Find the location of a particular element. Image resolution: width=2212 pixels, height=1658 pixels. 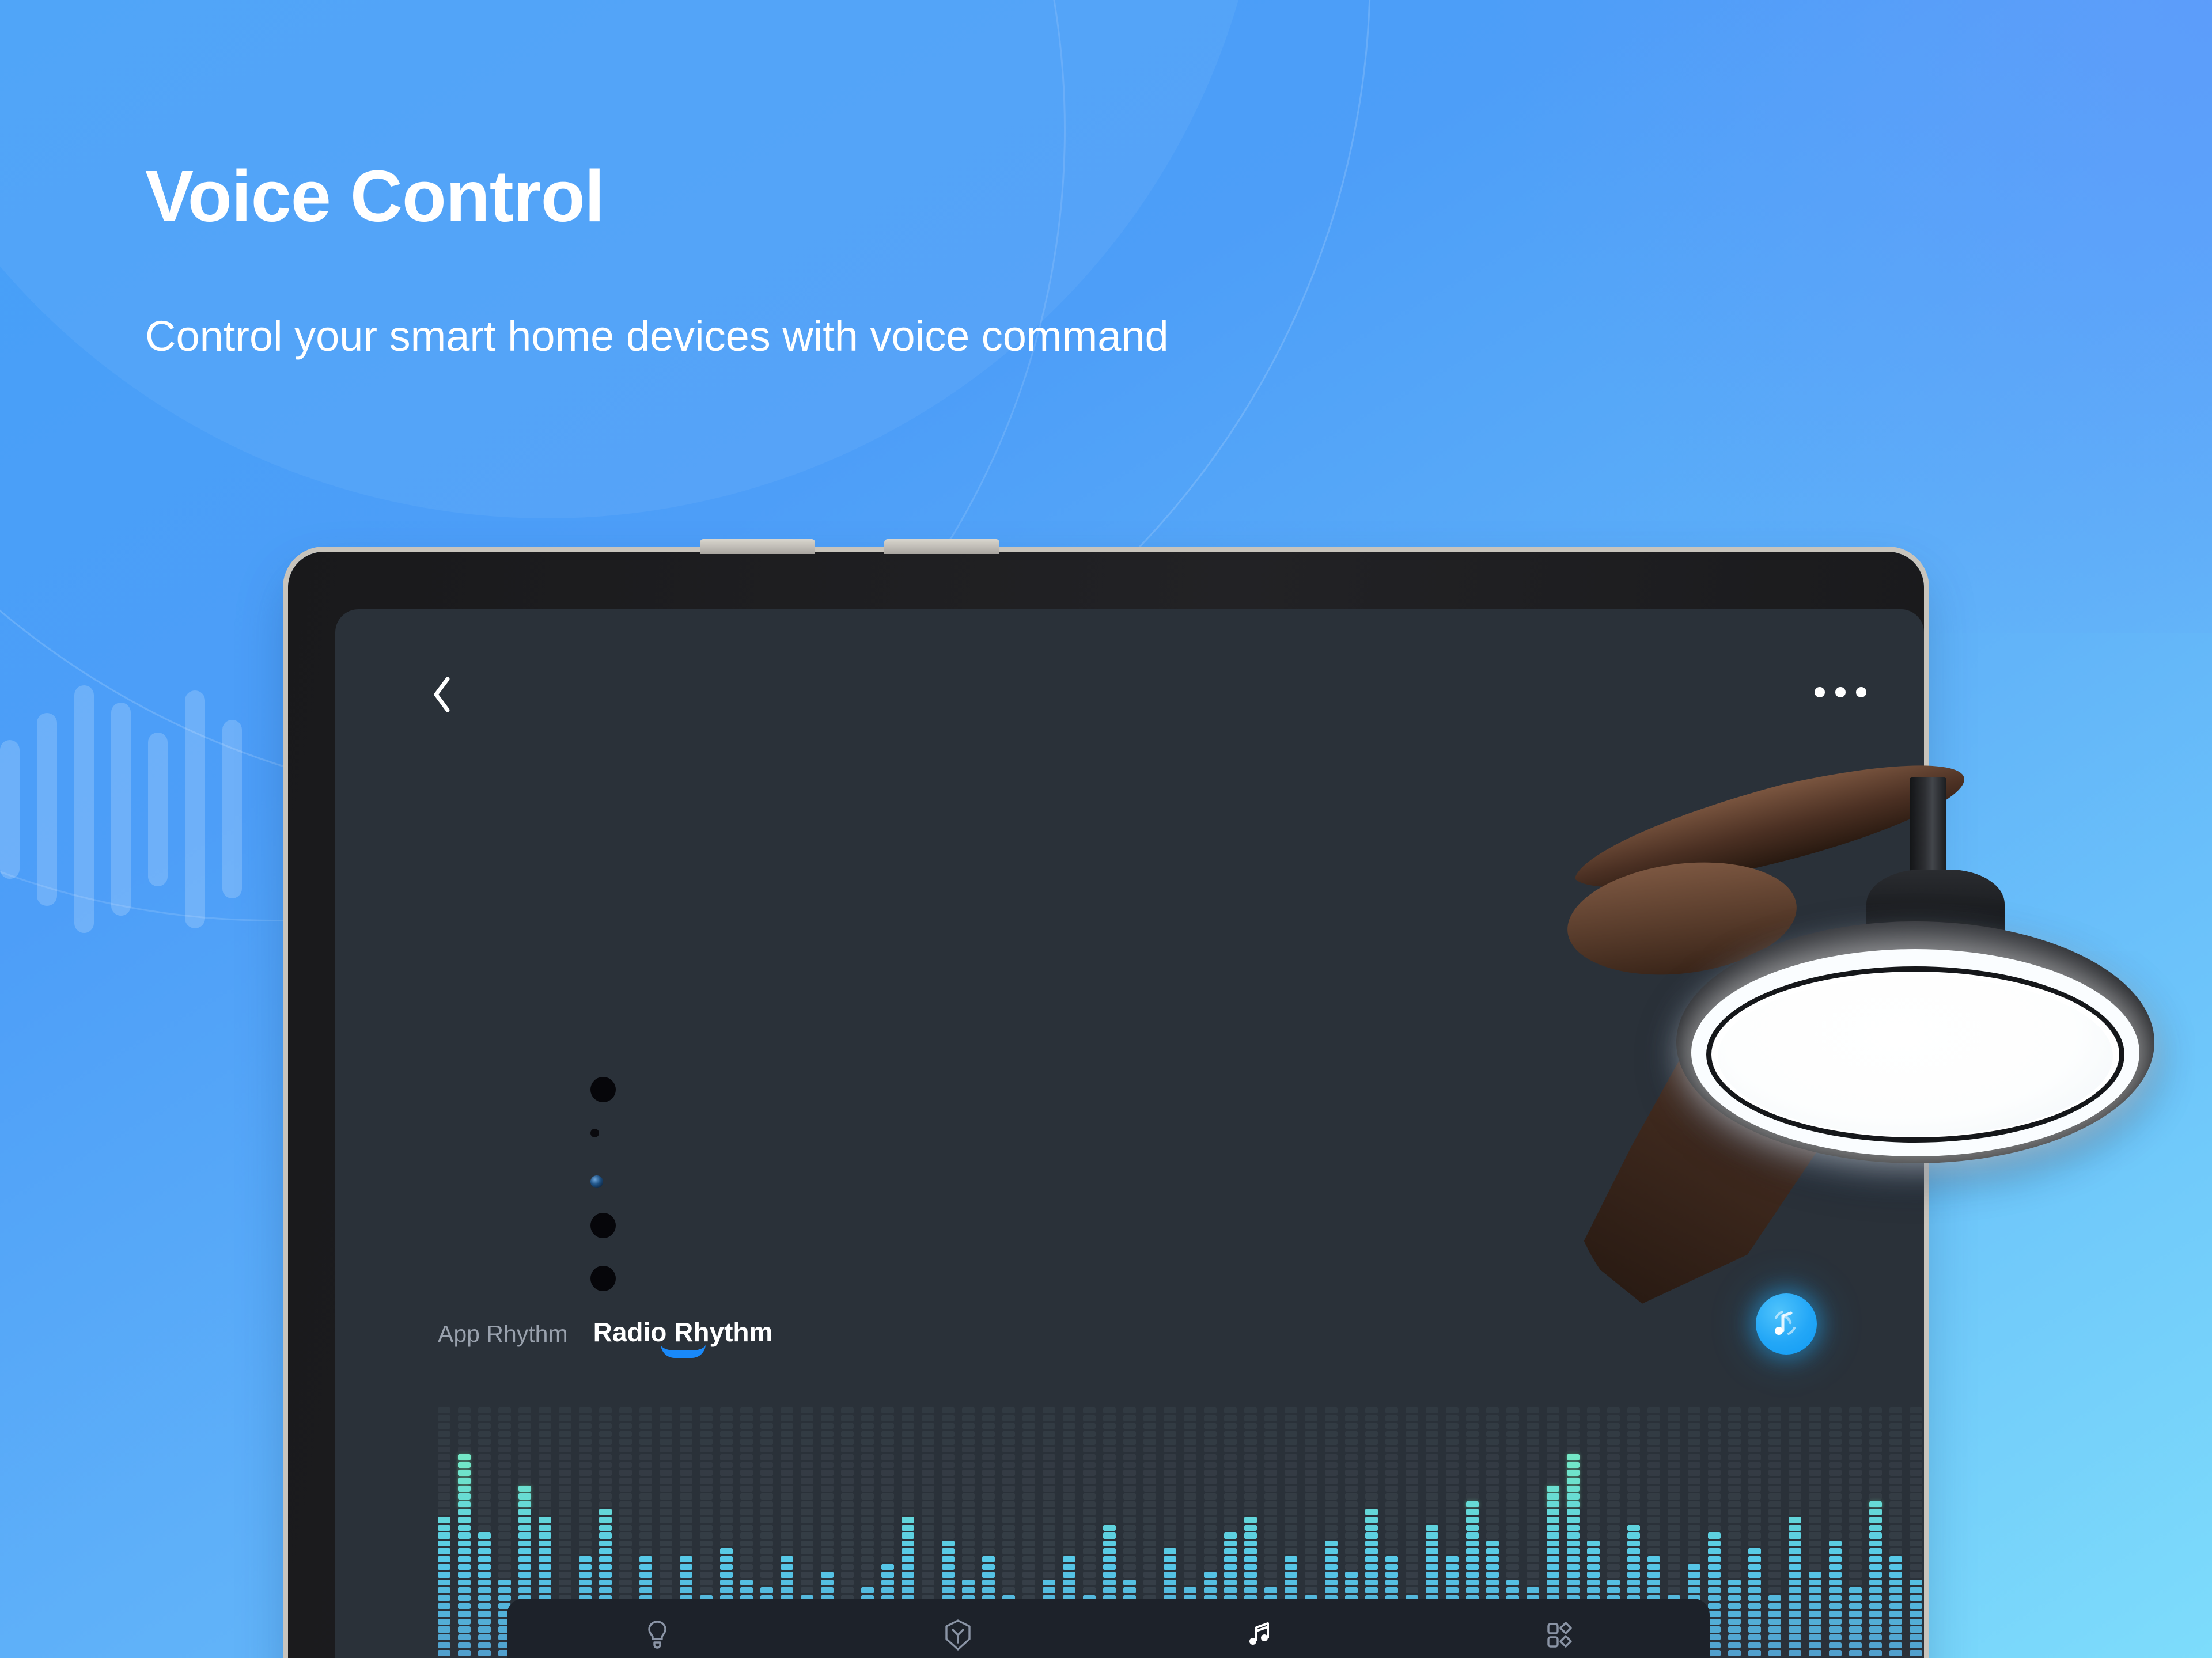

tab-app-rhythm: App Rhythm is located at coordinates (503, 1339).